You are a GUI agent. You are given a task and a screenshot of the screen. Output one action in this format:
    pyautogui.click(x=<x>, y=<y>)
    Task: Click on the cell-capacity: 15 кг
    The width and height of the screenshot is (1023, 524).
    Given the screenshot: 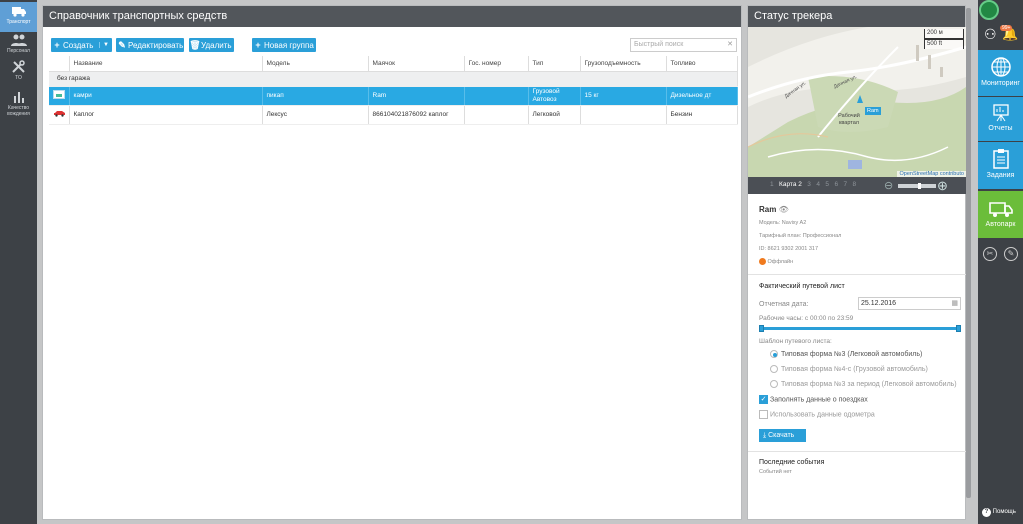 What is the action you would take?
    pyautogui.click(x=623, y=96)
    